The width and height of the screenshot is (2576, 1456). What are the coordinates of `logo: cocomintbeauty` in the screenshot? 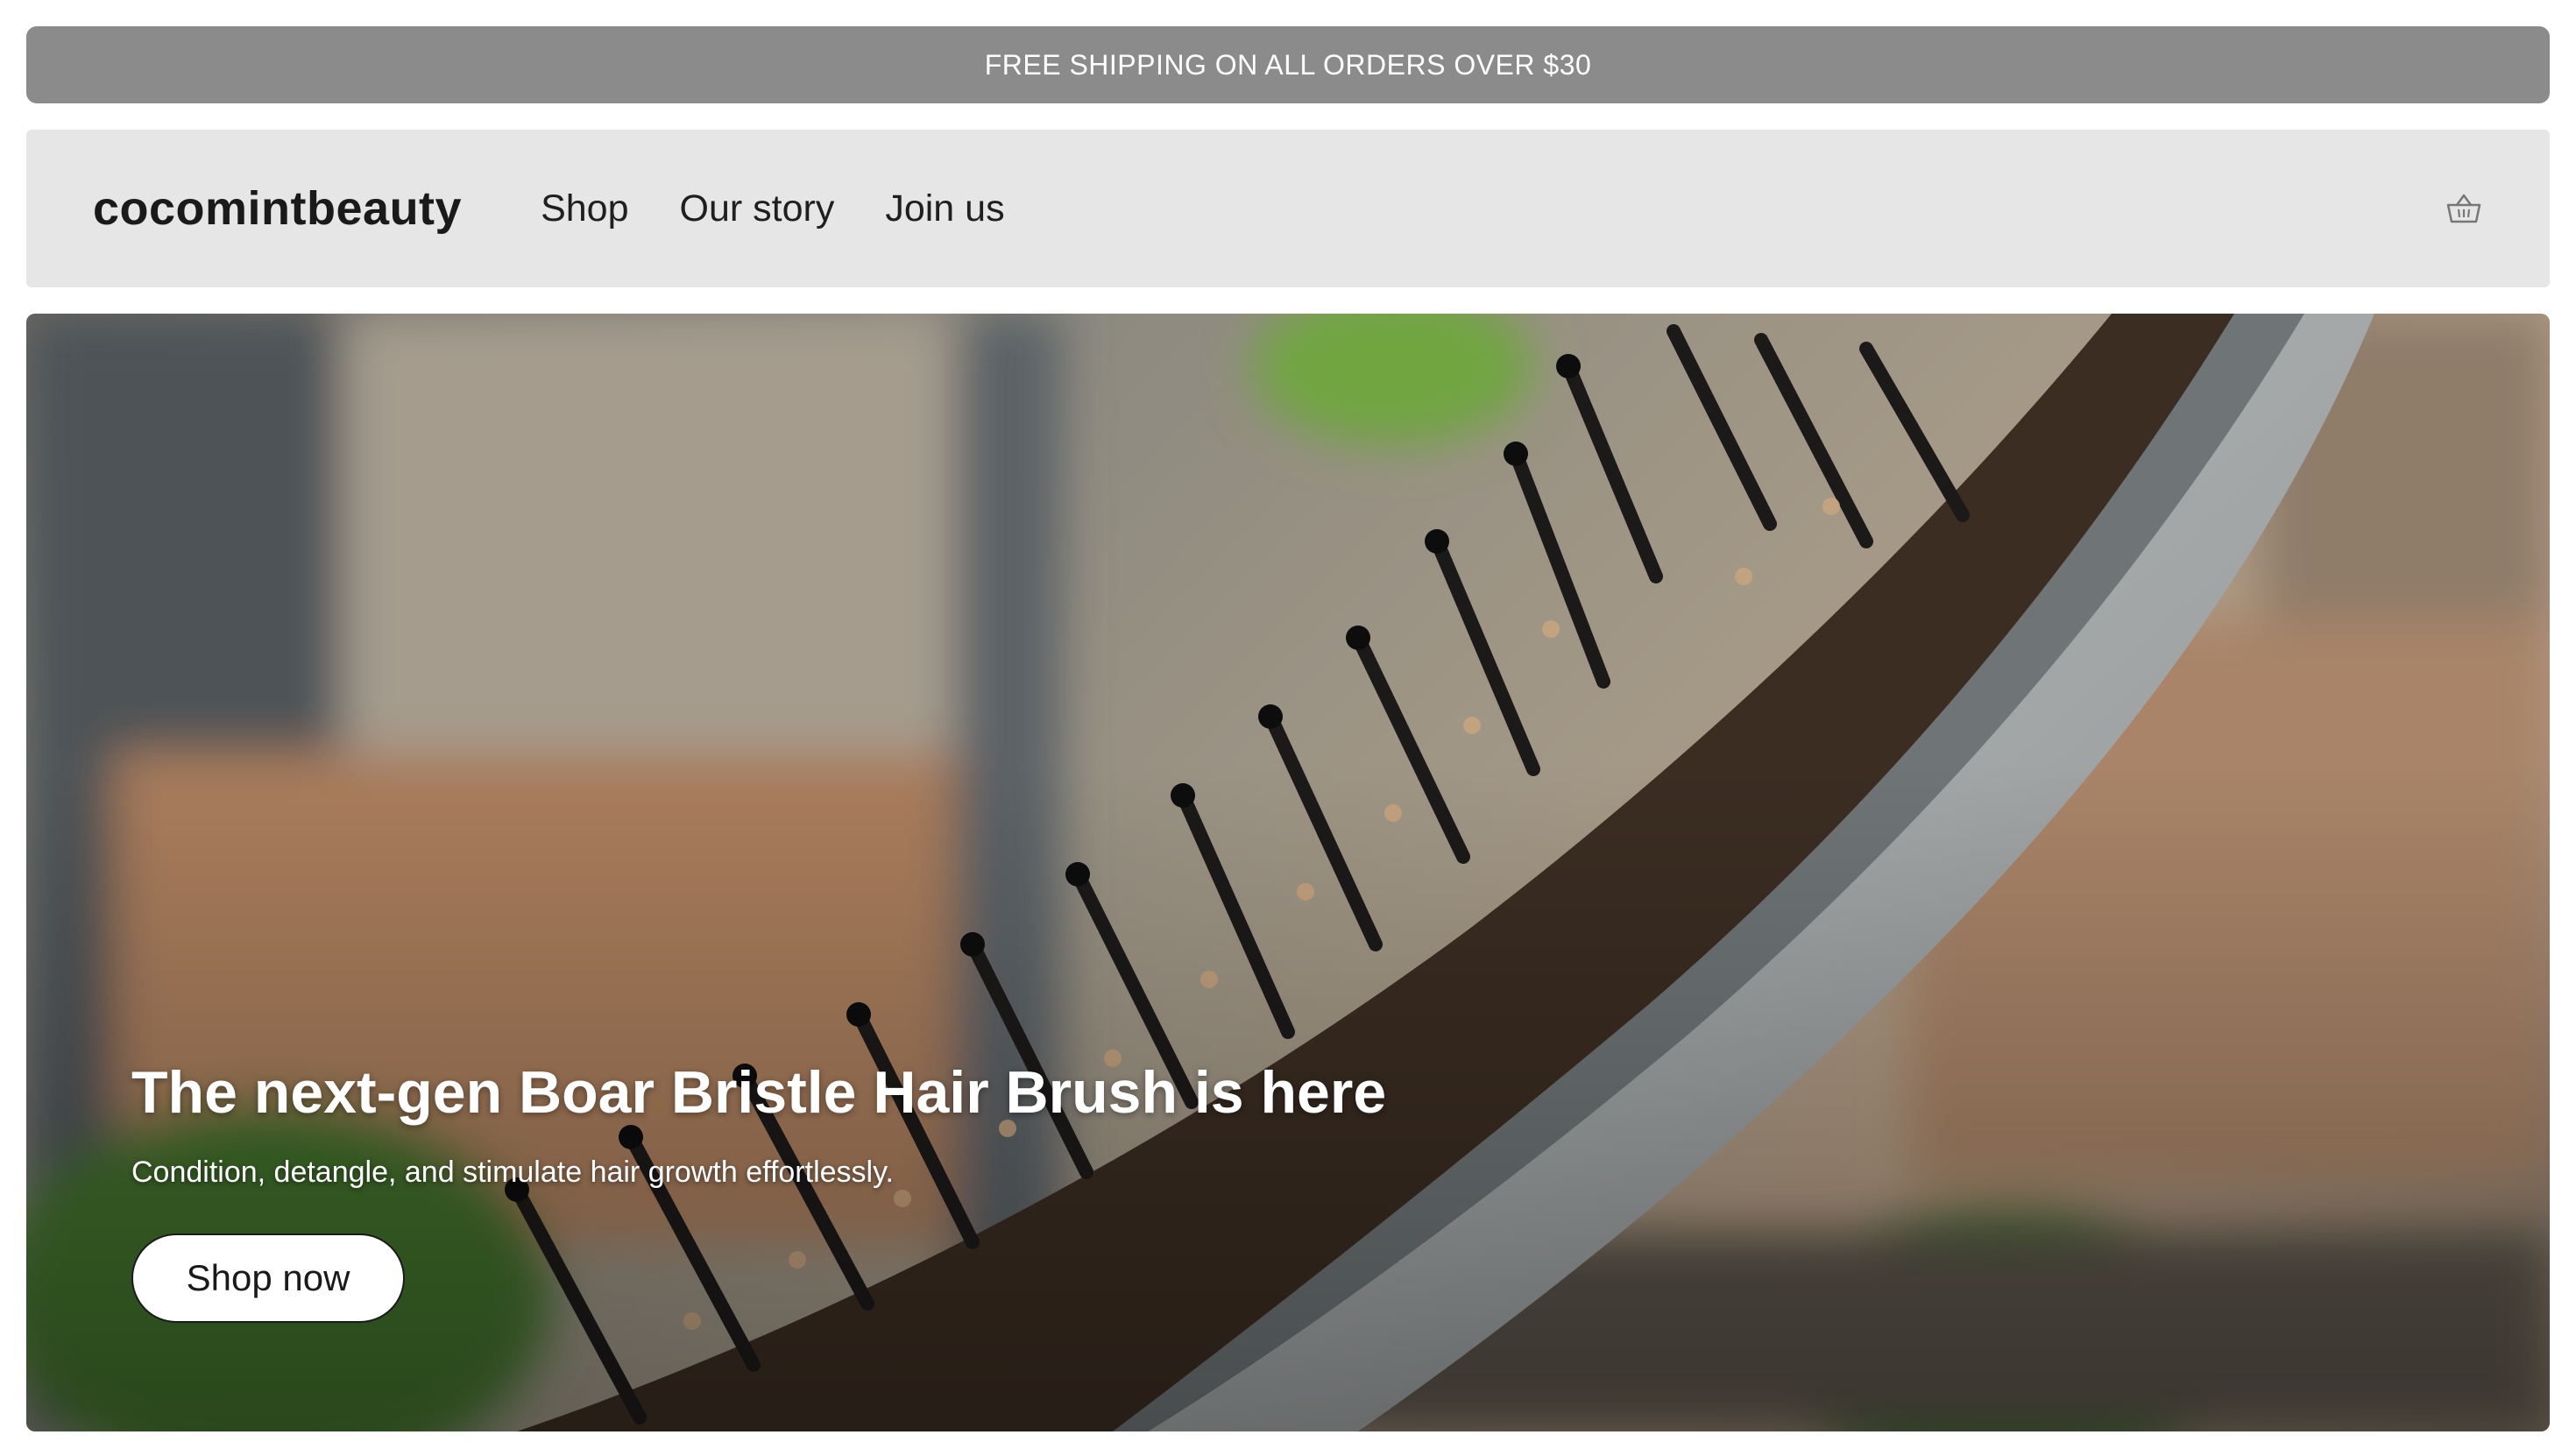 It's located at (277, 208).